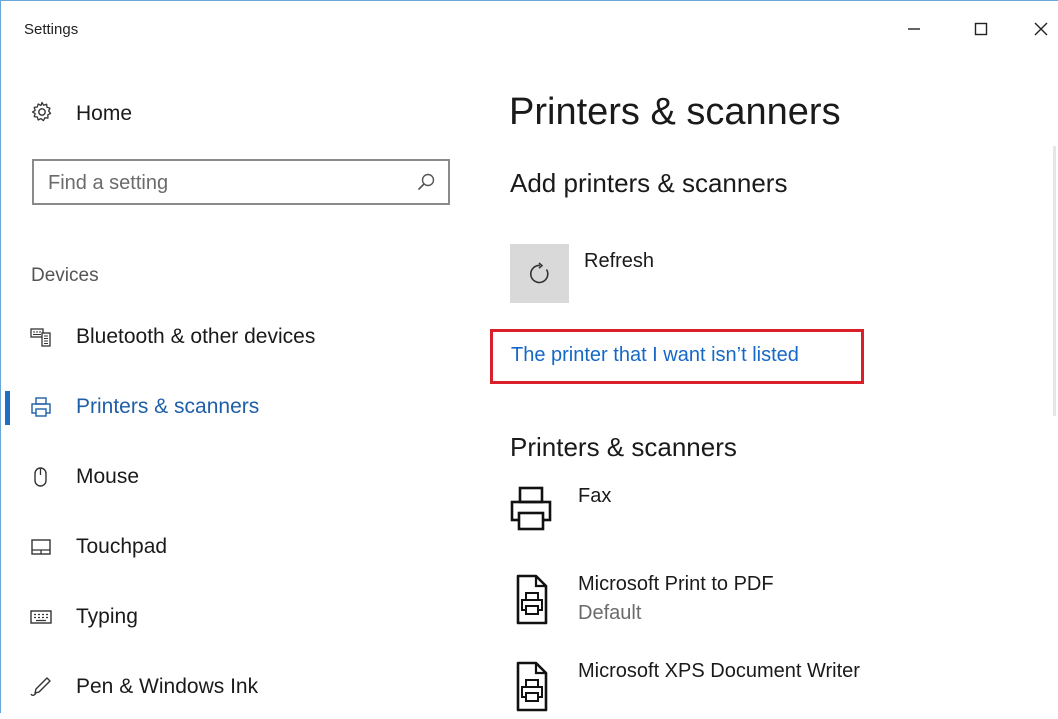 Image resolution: width=1058 pixels, height=719 pixels. What do you see at coordinates (167, 686) in the screenshot?
I see `sidebar-item-label: Pen & Windows Ink` at bounding box center [167, 686].